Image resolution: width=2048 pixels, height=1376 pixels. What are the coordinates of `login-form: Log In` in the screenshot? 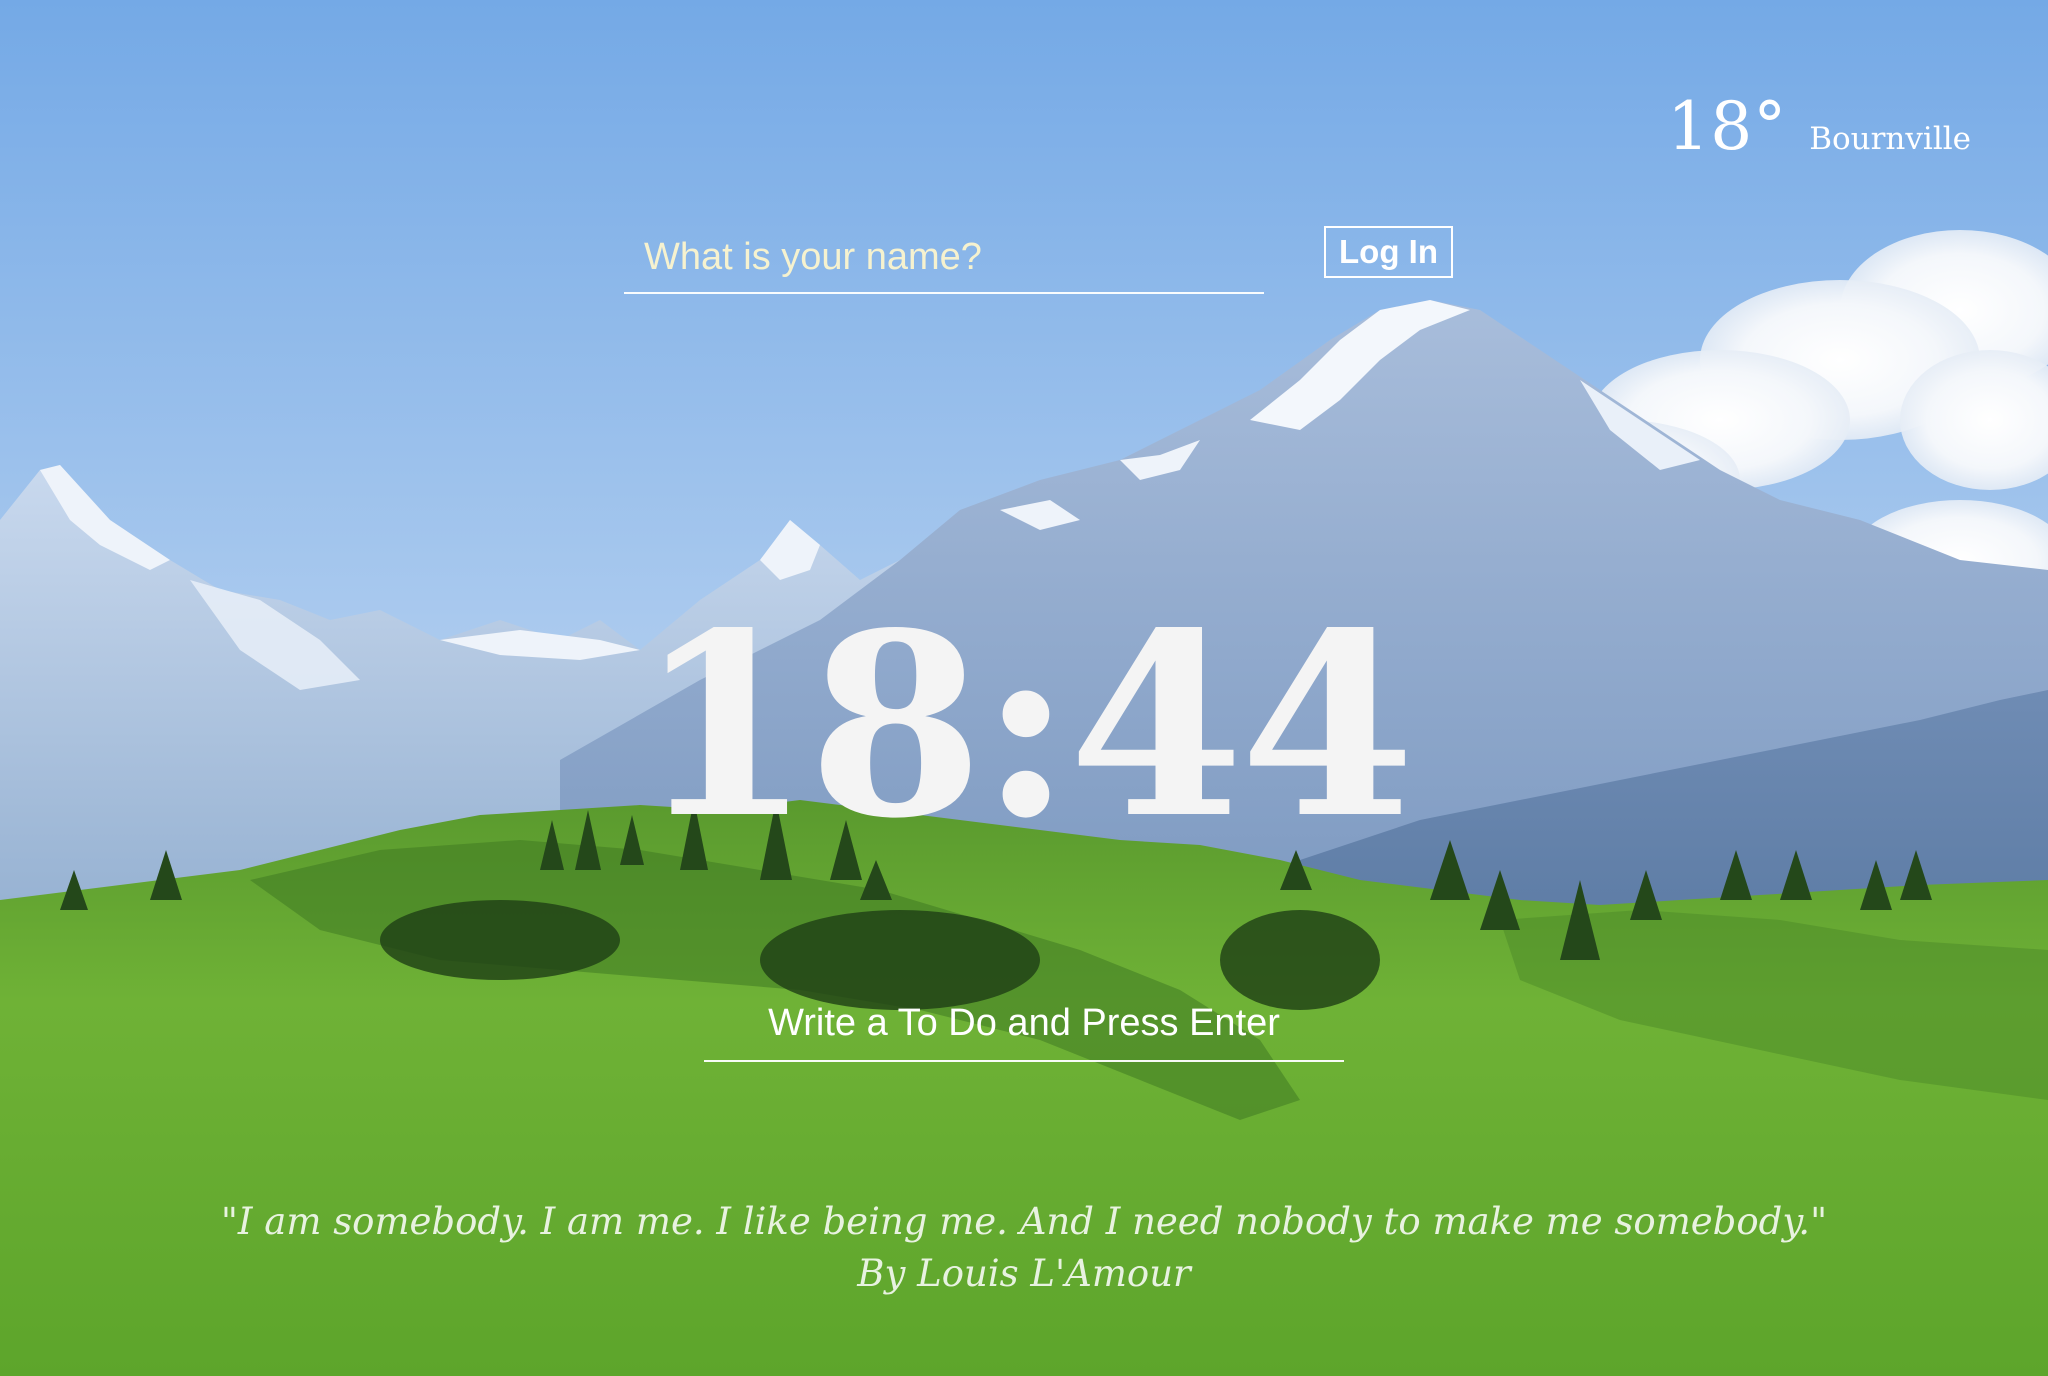 It's located at (1039, 259).